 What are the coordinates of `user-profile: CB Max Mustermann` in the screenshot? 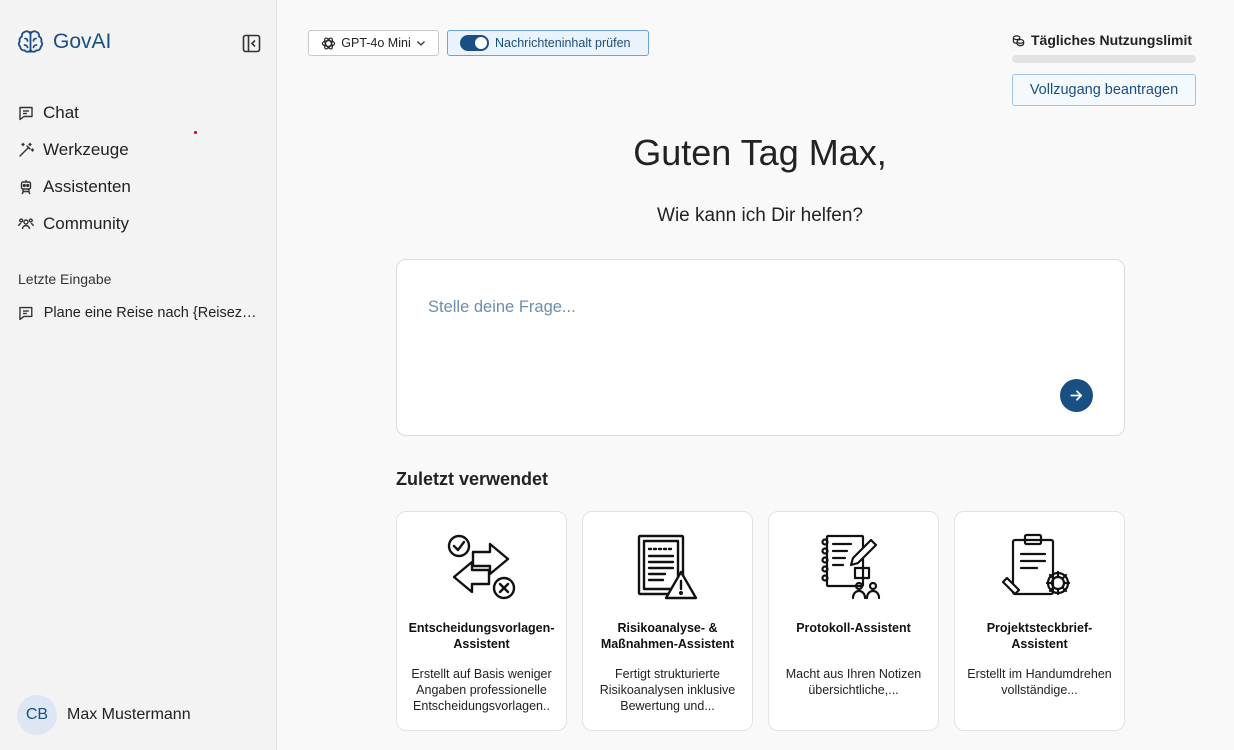 It's located at (104, 715).